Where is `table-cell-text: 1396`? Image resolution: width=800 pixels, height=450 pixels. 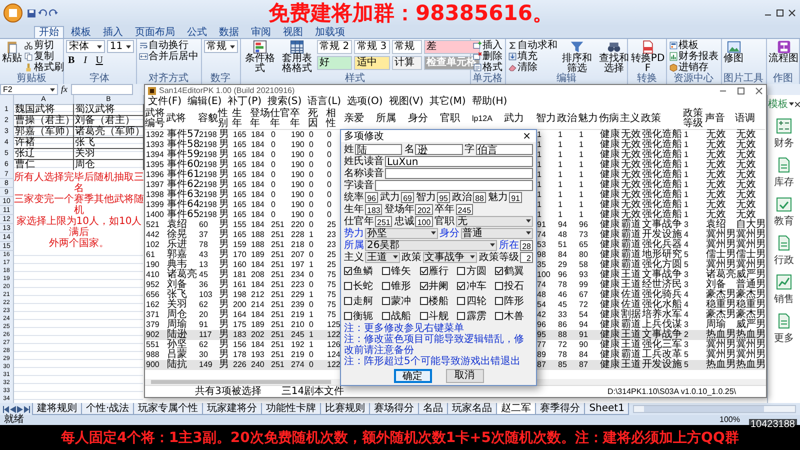
table-cell-text: 1396 is located at coordinates (155, 175).